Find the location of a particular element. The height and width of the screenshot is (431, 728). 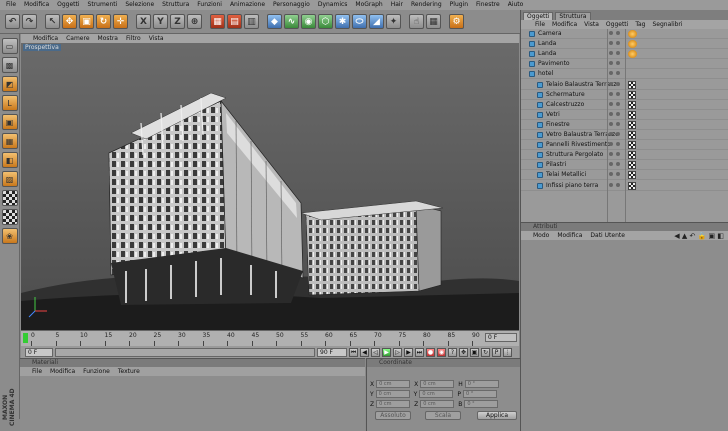

materials-menu-file: File is located at coordinates (37, 371).